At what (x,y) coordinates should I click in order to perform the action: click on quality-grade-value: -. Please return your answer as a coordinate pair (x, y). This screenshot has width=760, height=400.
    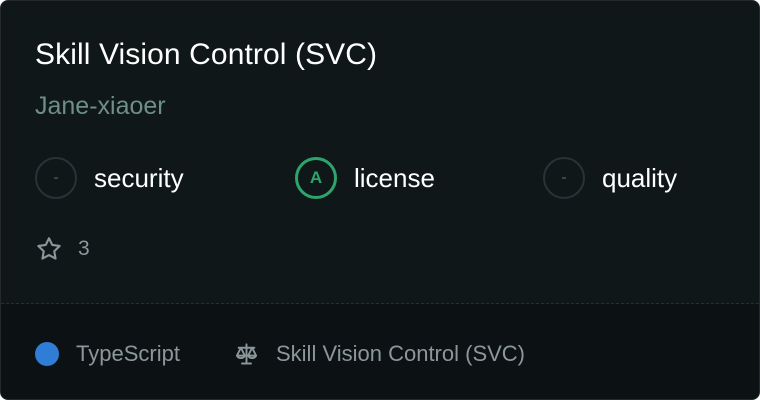
    Looking at the image, I should click on (564, 177).